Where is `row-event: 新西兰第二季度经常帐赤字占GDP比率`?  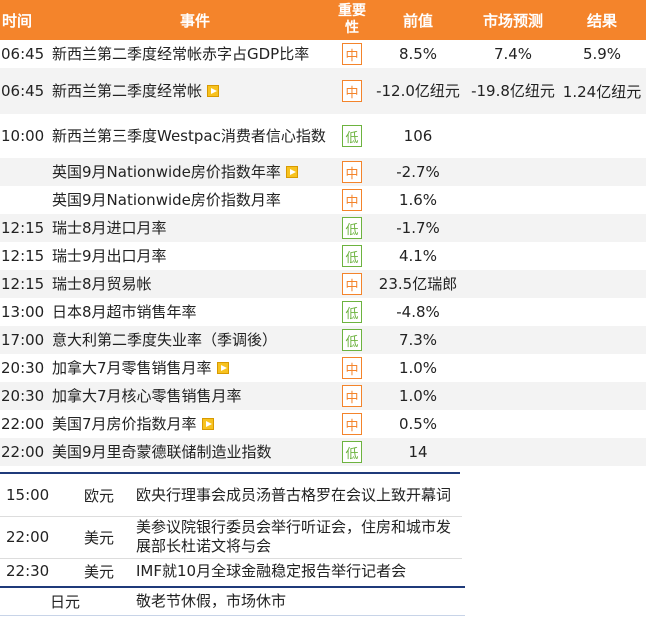
row-event: 新西兰第二季度经常帐赤字占GDP比率 is located at coordinates (195, 54).